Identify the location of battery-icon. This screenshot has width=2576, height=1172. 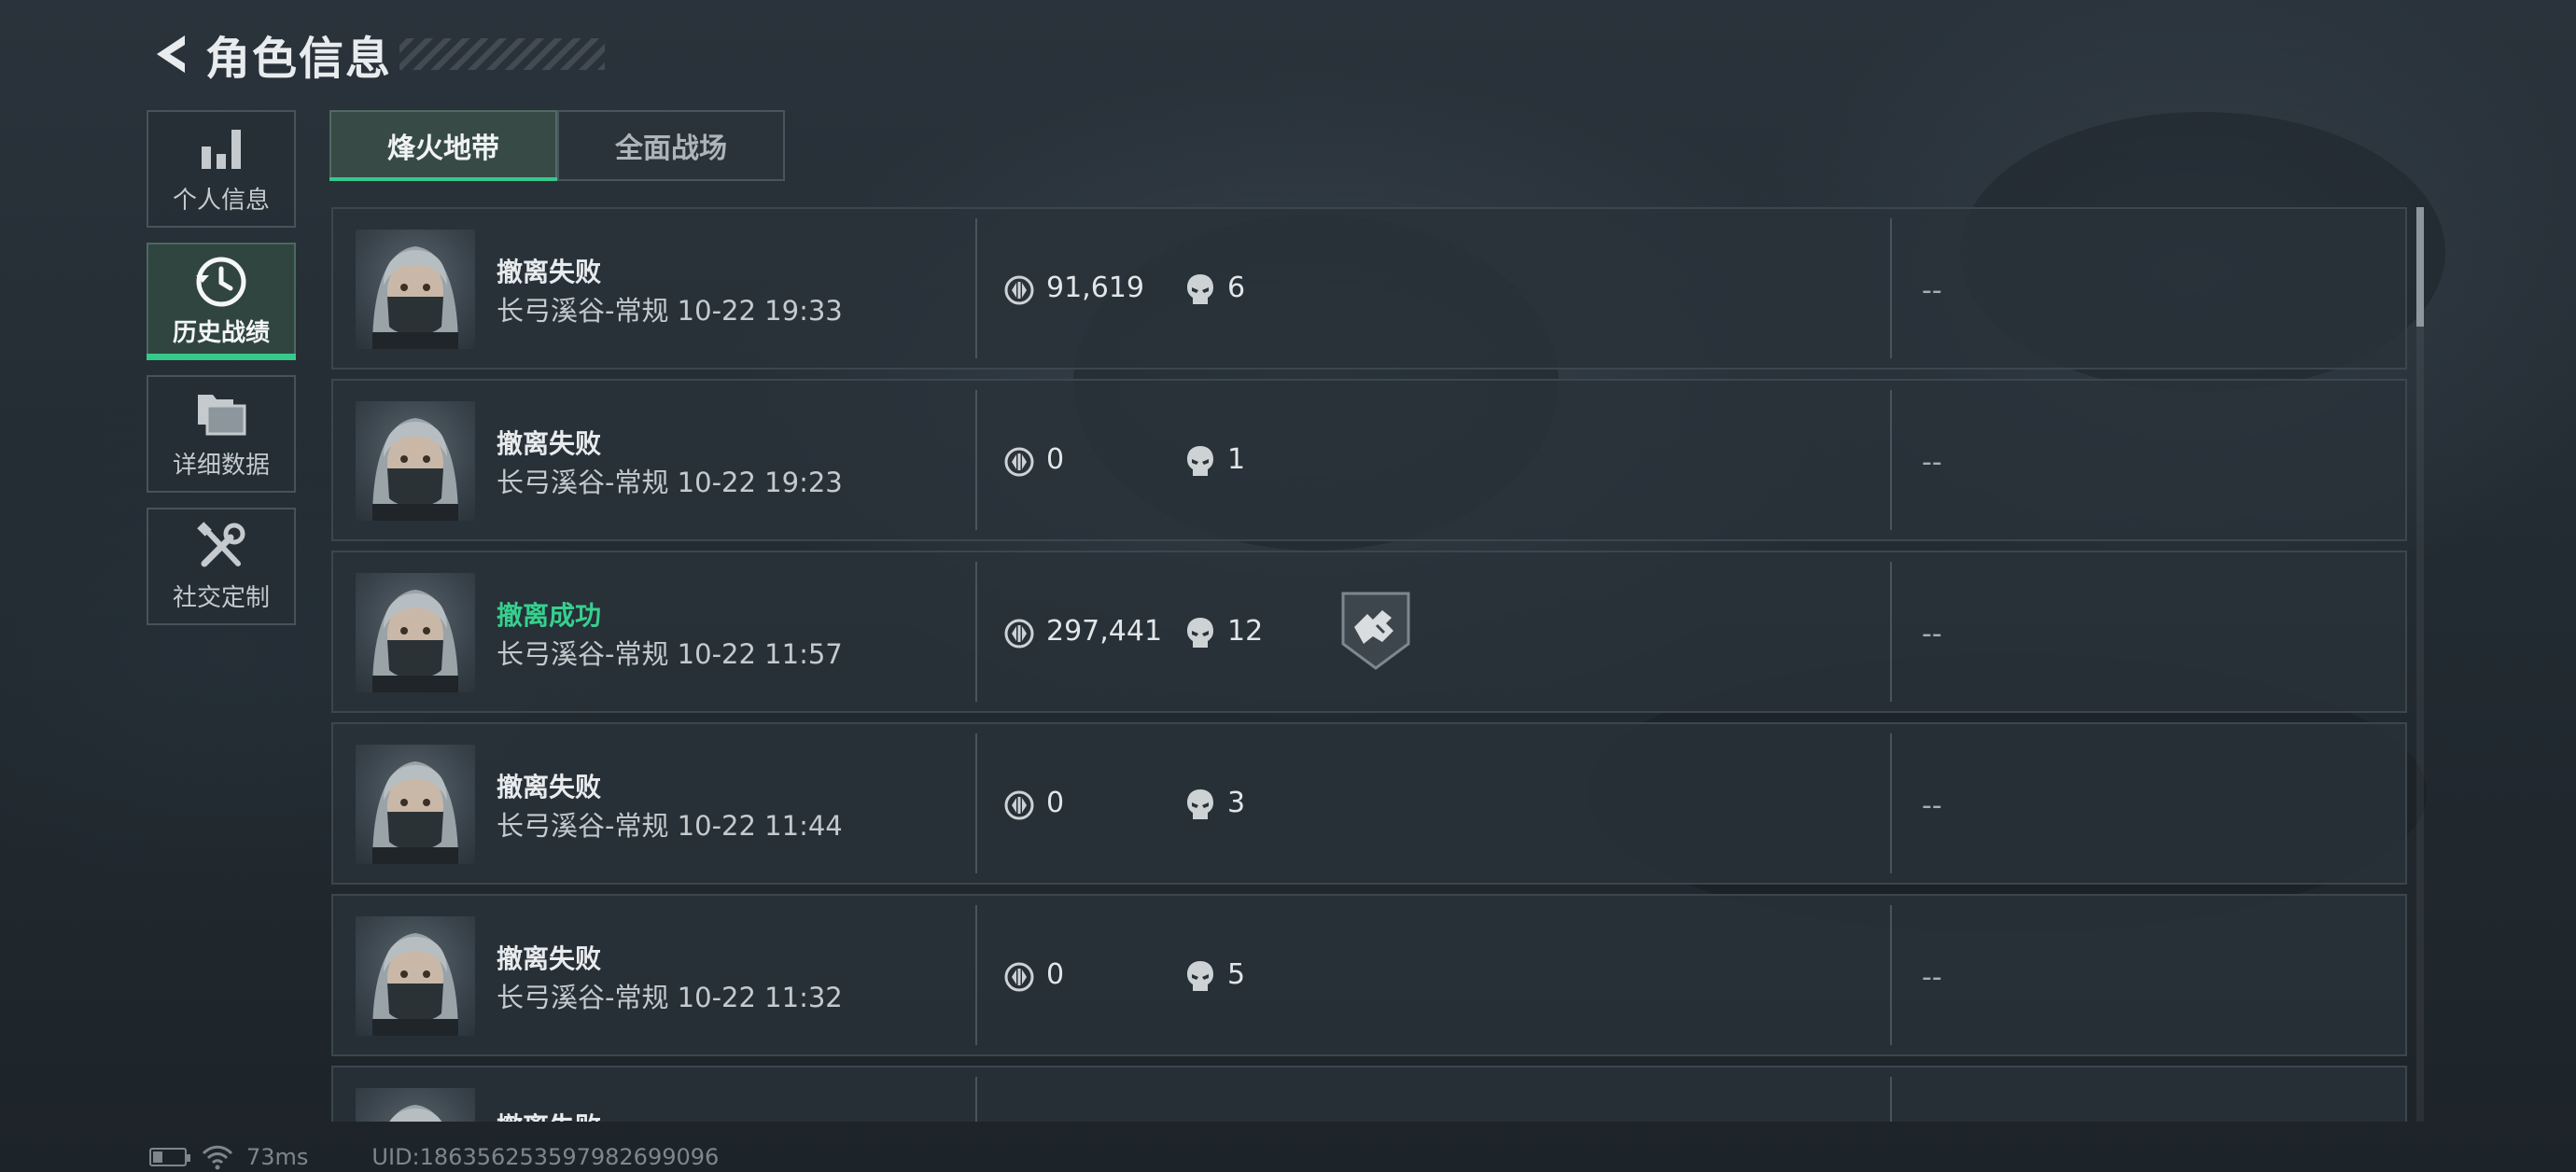
(169, 1157).